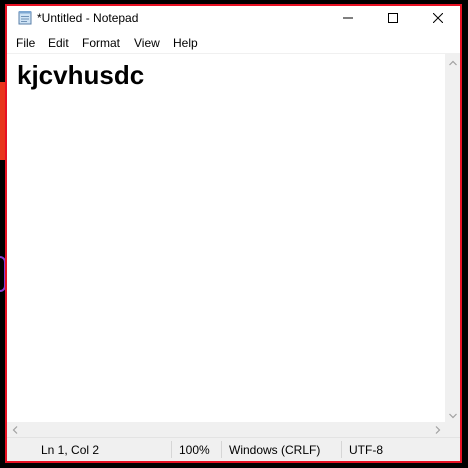 This screenshot has width=468, height=468. I want to click on vertical-scrollbar, so click(452, 238).